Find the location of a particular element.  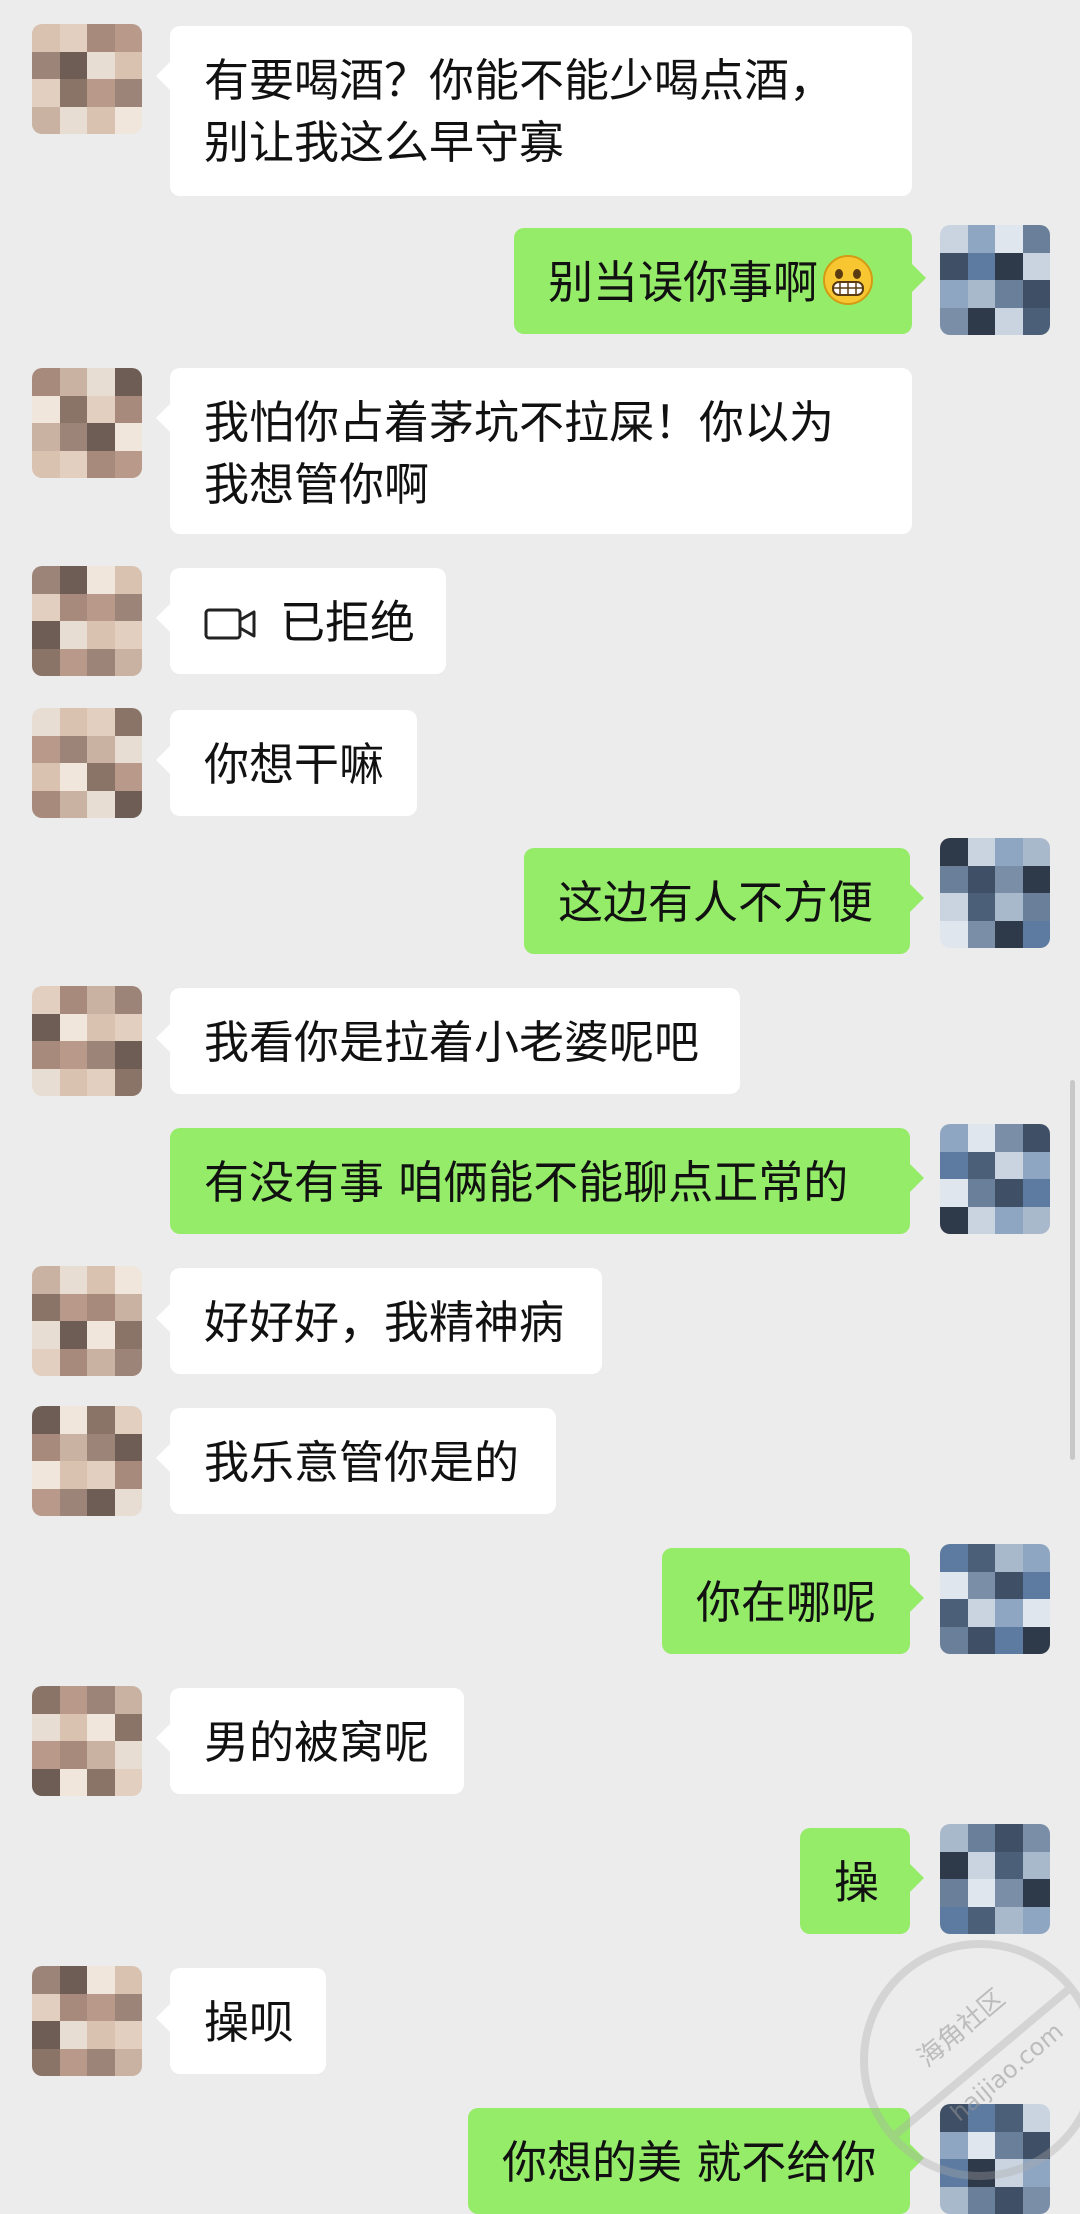

message-text: 男的被窝呢 is located at coordinates (317, 1742).